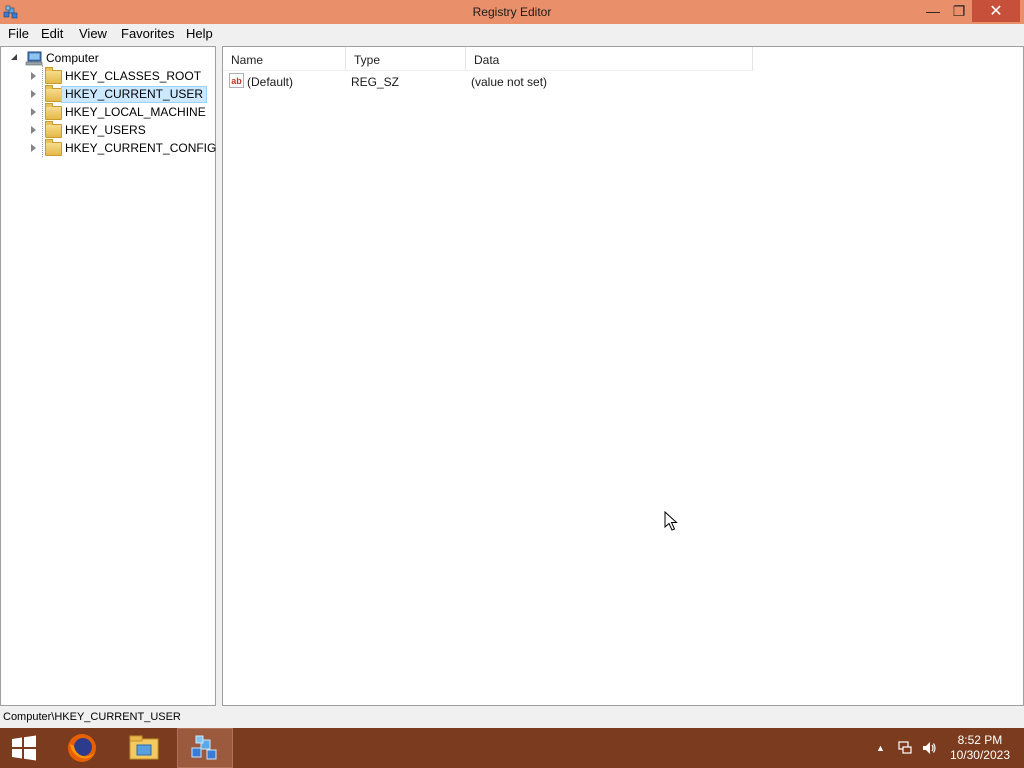  Describe the element at coordinates (14, 57) in the screenshot. I see `expand-toggle-icon` at that location.